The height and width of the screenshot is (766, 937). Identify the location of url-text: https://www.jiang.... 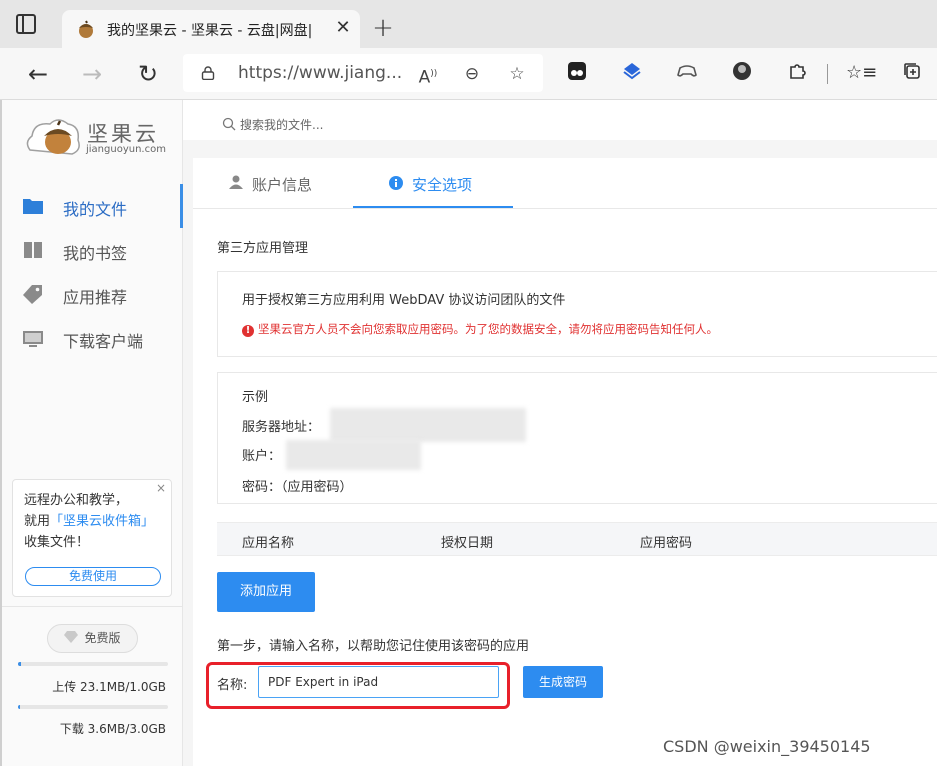
(320, 73).